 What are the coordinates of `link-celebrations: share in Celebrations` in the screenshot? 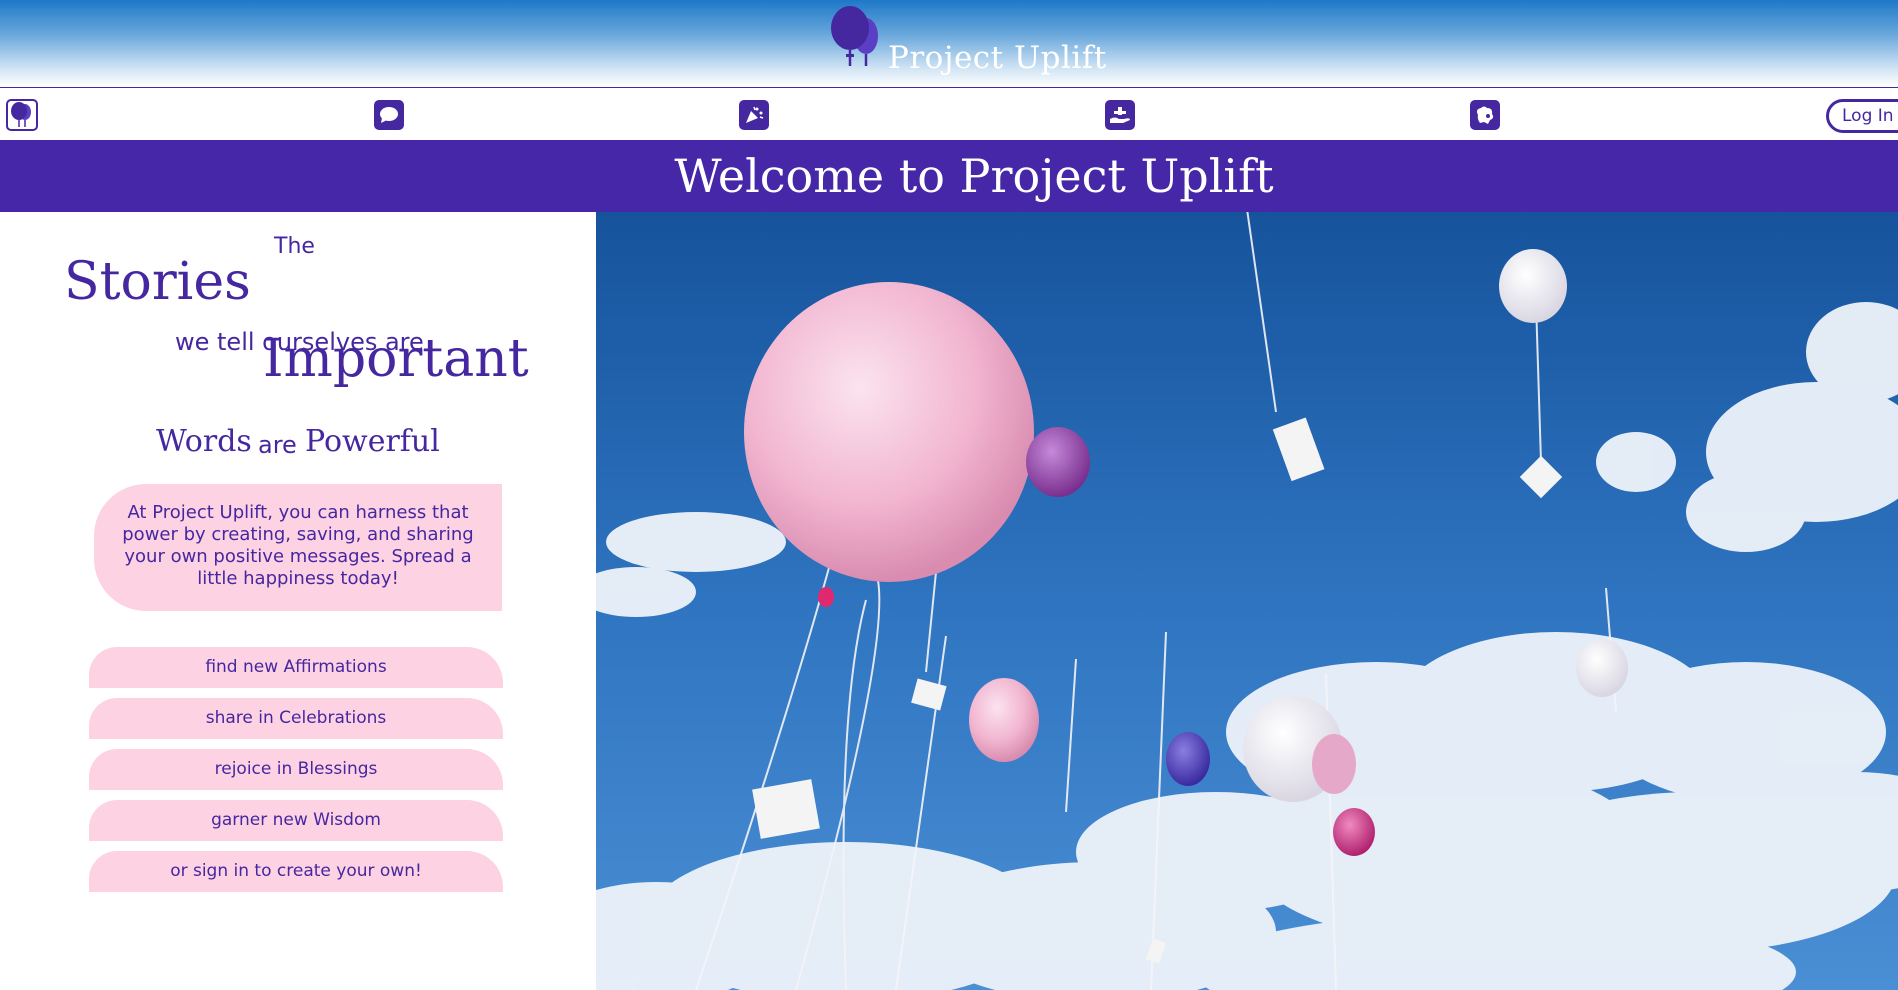 It's located at (296, 718).